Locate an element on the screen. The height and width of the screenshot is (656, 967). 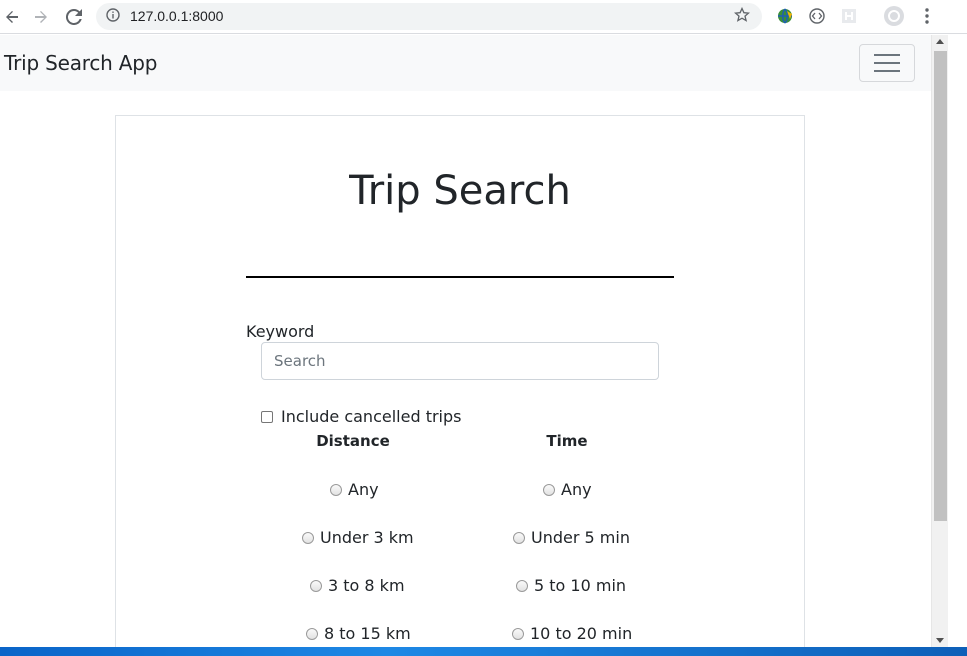
title-divider is located at coordinates (460, 277).